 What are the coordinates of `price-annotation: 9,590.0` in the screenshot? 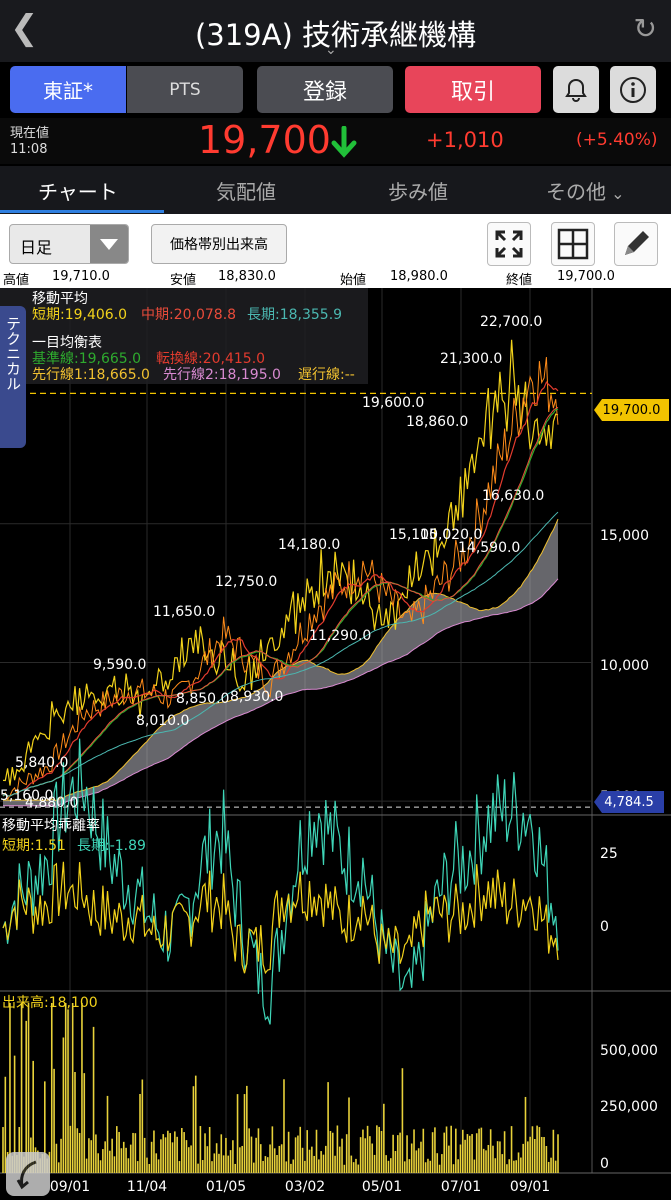 It's located at (119, 665).